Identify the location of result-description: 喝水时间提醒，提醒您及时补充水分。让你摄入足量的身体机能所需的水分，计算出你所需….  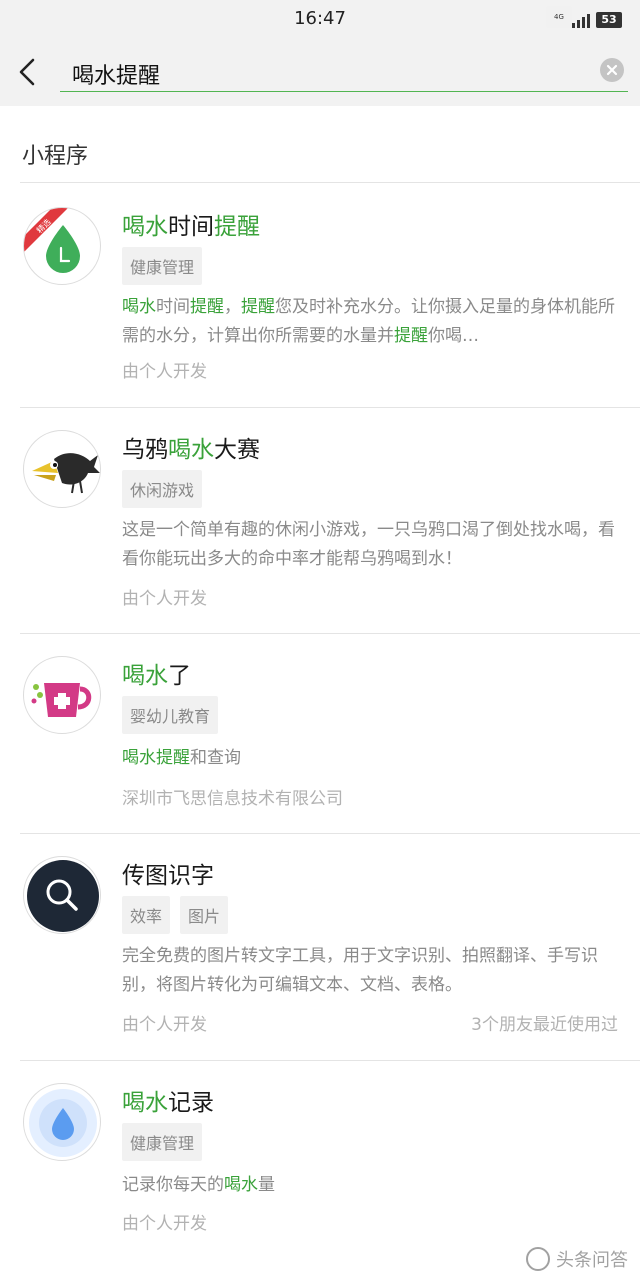
(369, 322).